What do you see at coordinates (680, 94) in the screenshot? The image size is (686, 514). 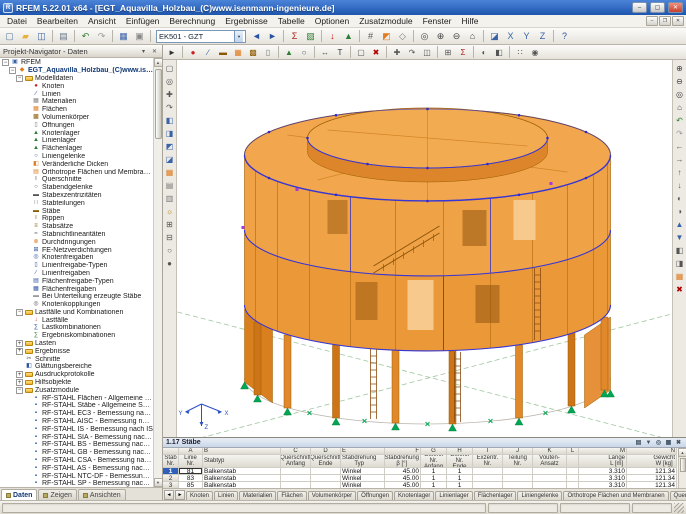 I see `zoom-region-icon: ◎` at bounding box center [680, 94].